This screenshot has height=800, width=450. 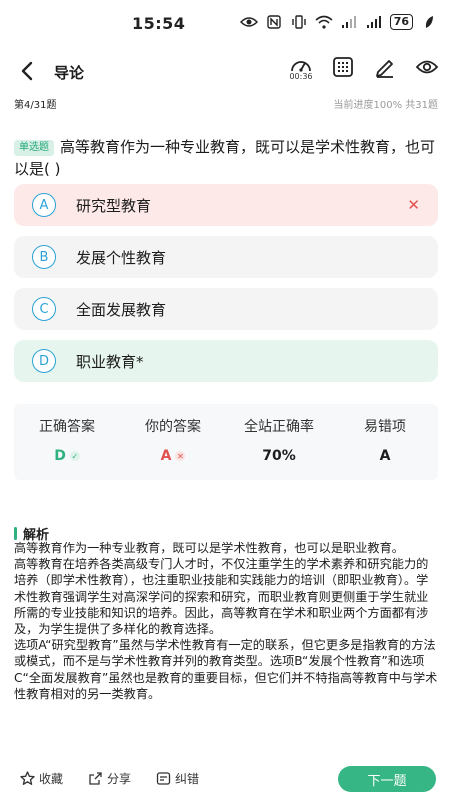 What do you see at coordinates (74, 456) in the screenshot?
I see `check-icon: ✓` at bounding box center [74, 456].